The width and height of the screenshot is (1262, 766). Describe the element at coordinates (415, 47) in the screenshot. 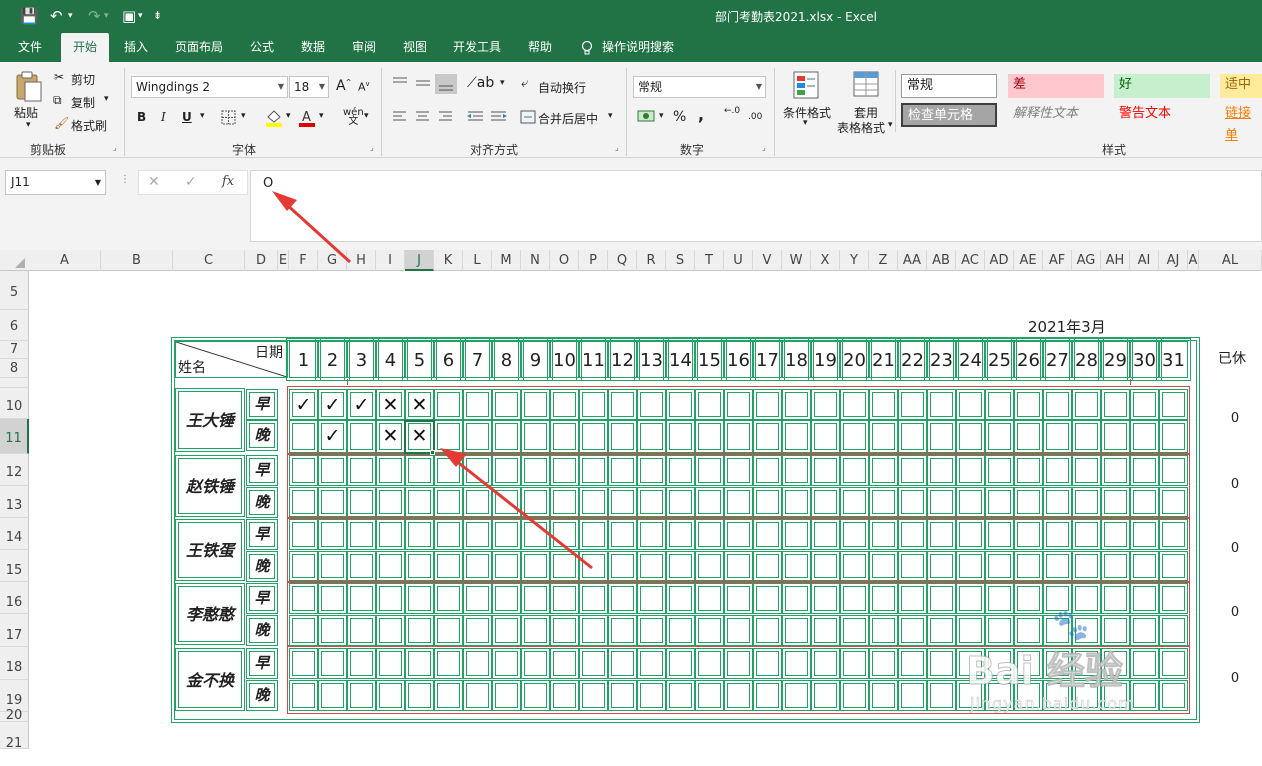

I see `tab-view: 视图` at that location.